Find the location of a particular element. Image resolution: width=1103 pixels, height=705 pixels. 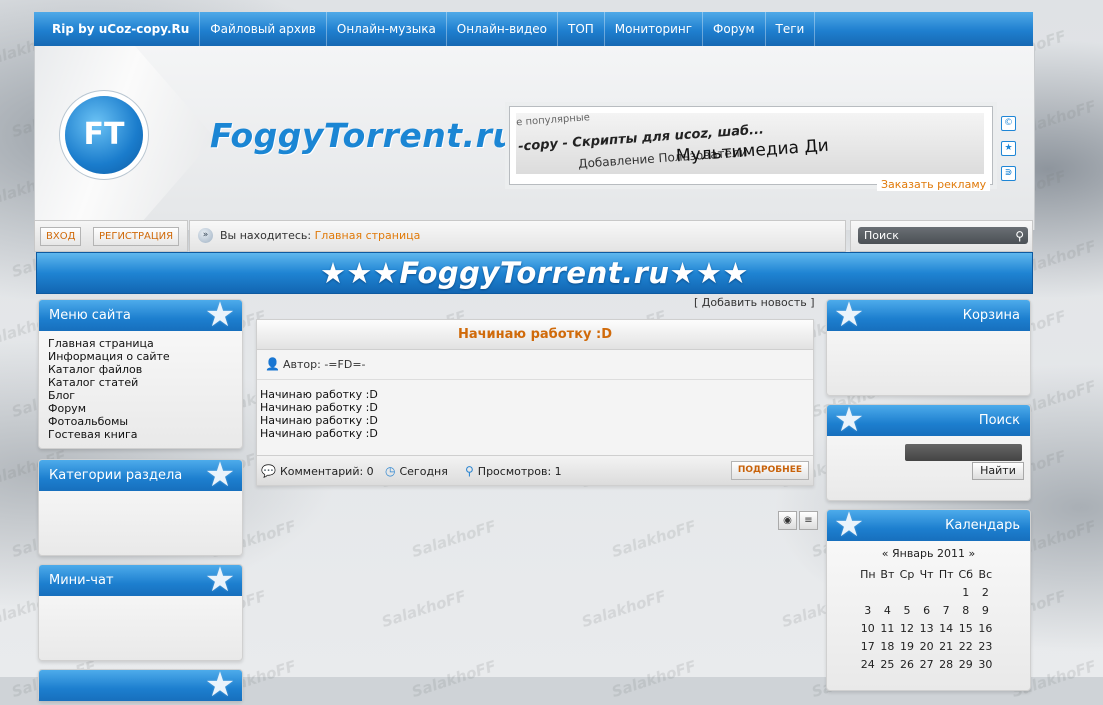

post-title: Начинаю работку :D is located at coordinates (535, 335).